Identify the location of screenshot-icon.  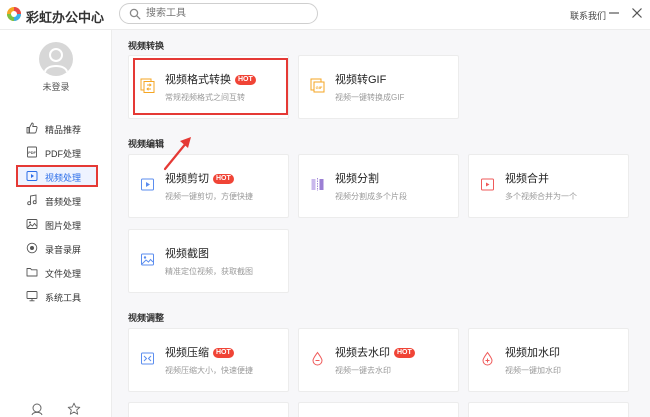
(147, 259).